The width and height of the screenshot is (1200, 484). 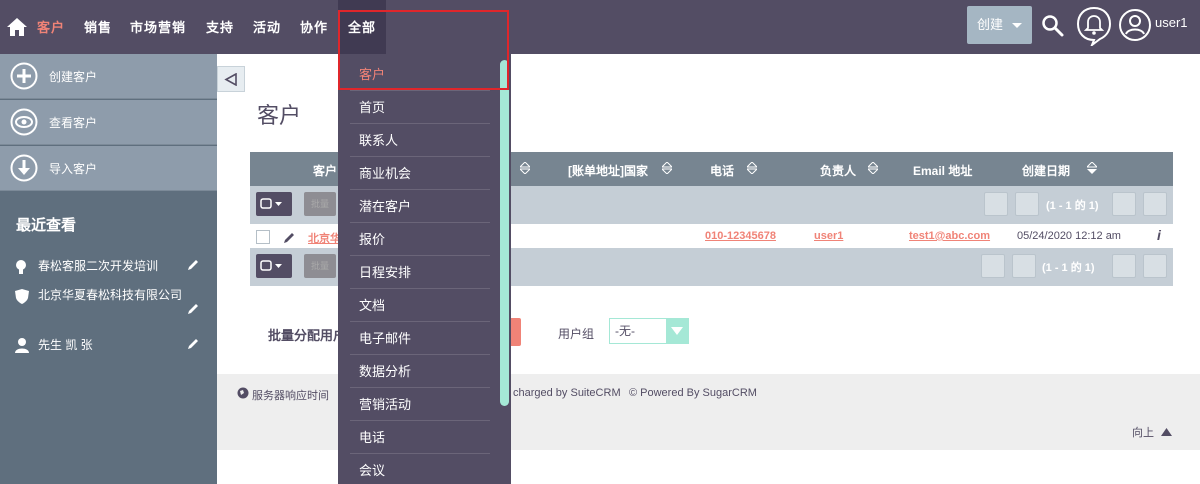 I want to click on nav-item-all: 全部, so click(x=362, y=27).